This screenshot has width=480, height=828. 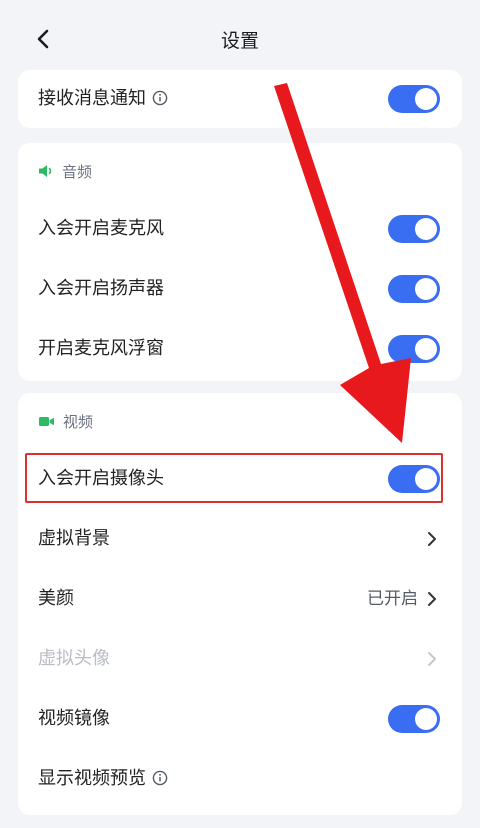 What do you see at coordinates (240, 599) in the screenshot?
I see `beauty-row: 美颜 已开启` at bounding box center [240, 599].